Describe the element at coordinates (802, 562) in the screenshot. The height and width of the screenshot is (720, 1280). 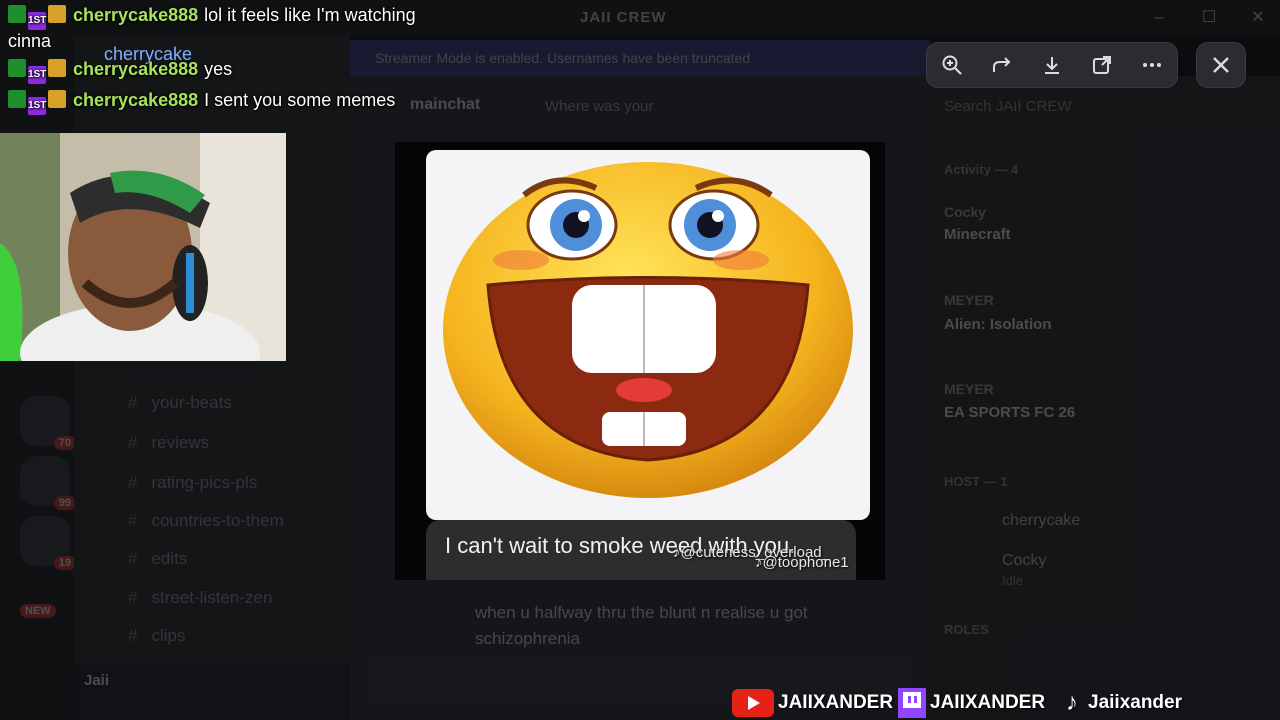
I see `tiktok-watermark: ♪@toophone1` at that location.